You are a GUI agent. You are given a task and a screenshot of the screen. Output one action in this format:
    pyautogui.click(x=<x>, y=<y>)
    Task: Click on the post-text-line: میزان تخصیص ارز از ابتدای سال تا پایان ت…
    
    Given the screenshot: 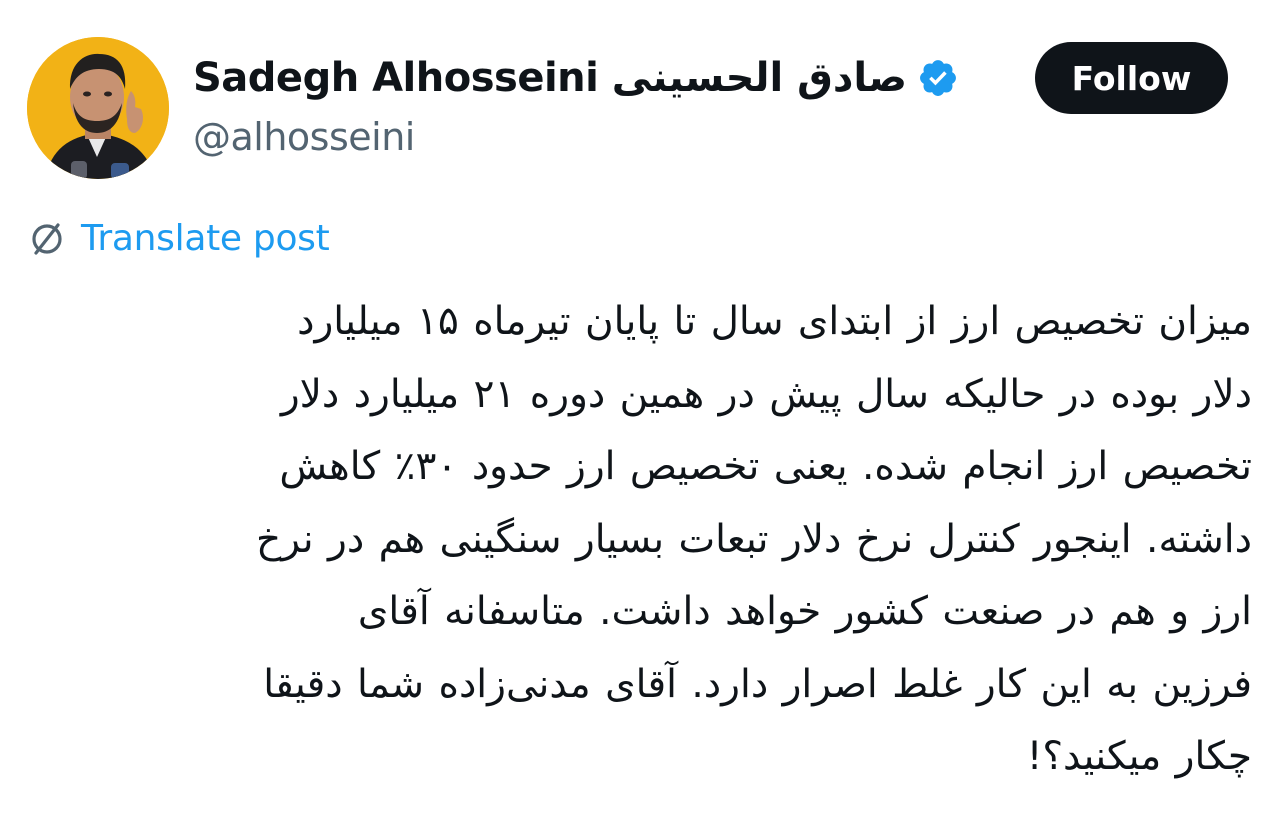 What is the action you would take?
    pyautogui.click(x=774, y=321)
    